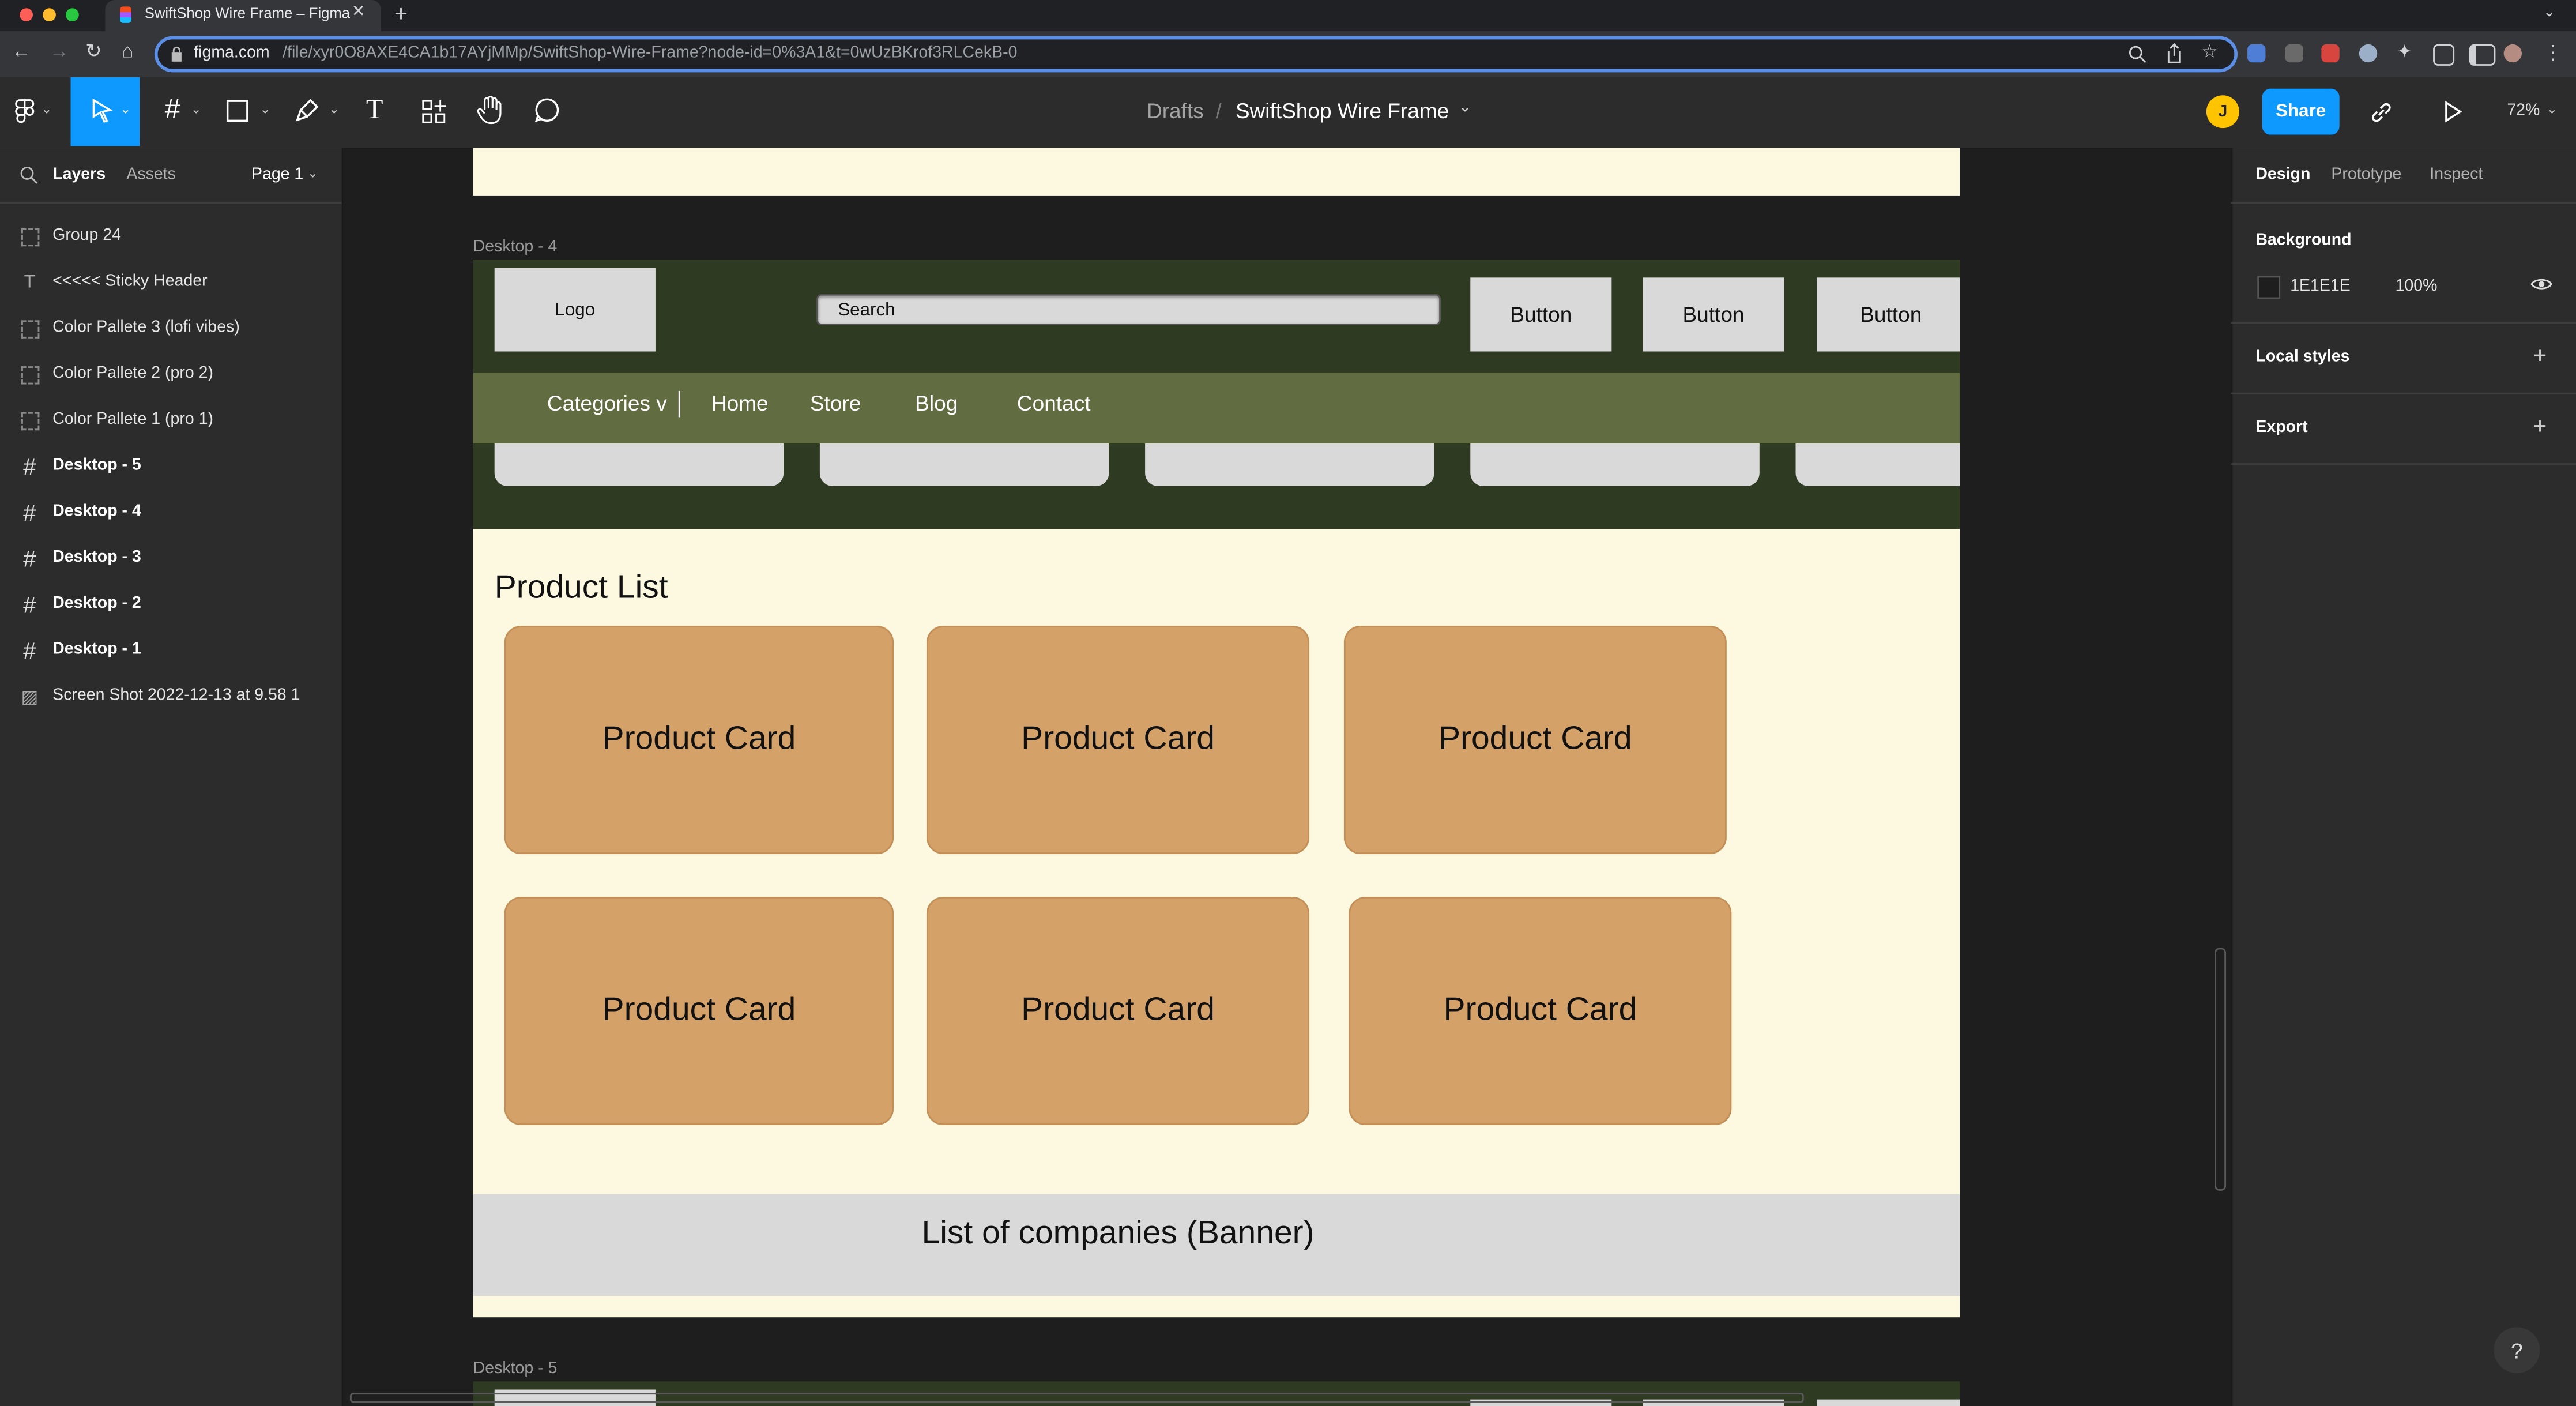 Image resolution: width=2576 pixels, height=1406 pixels. Describe the element at coordinates (96, 604) in the screenshot. I see `layer-label: Desktop - 2` at that location.